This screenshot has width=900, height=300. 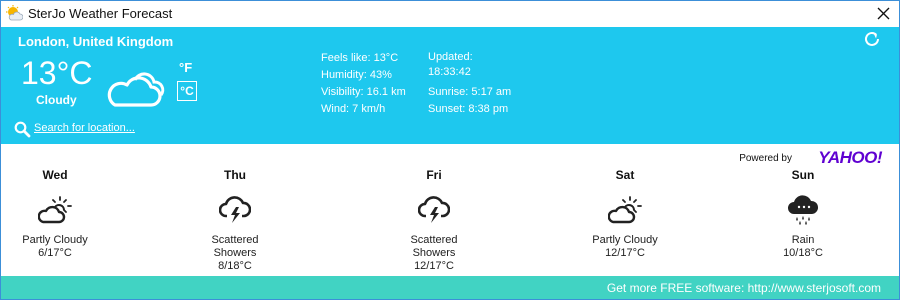 I want to click on window-title: SterJo Weather Forecast, so click(x=100, y=13).